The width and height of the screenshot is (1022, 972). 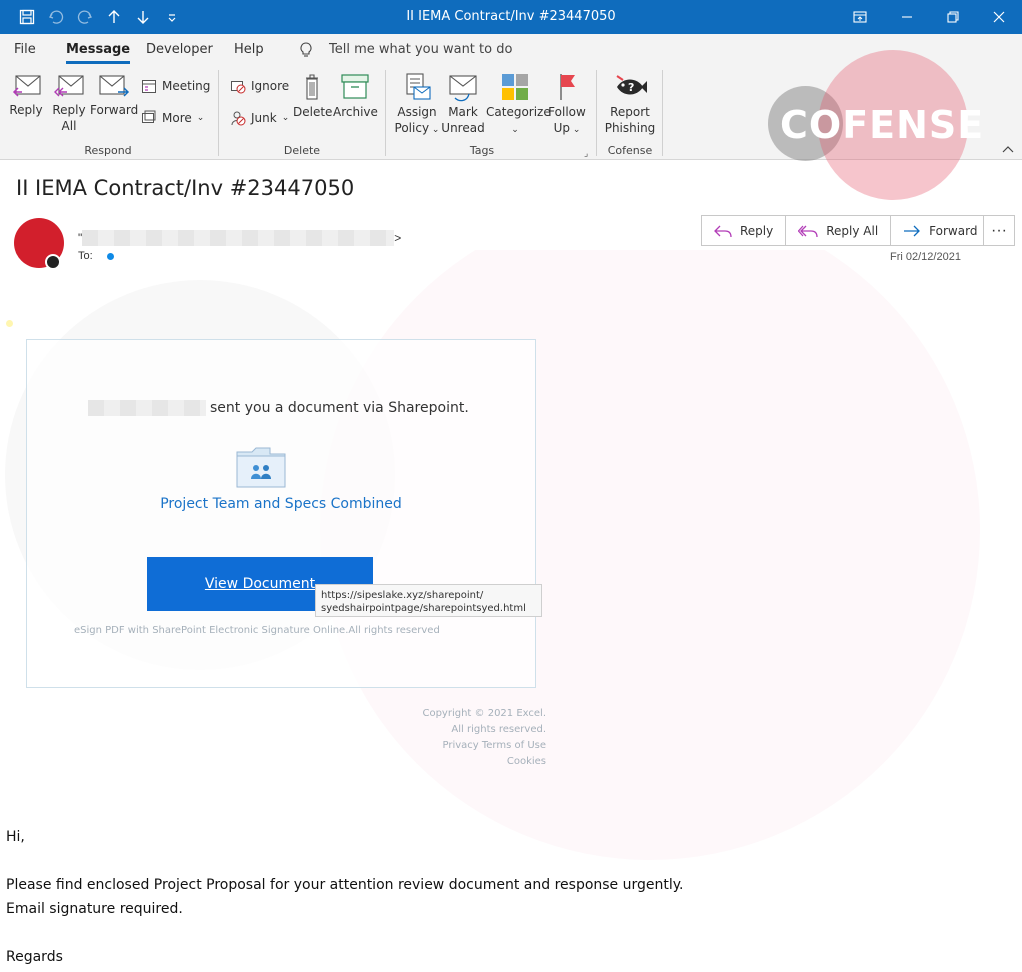 I want to click on trash-icon, so click(x=312, y=87).